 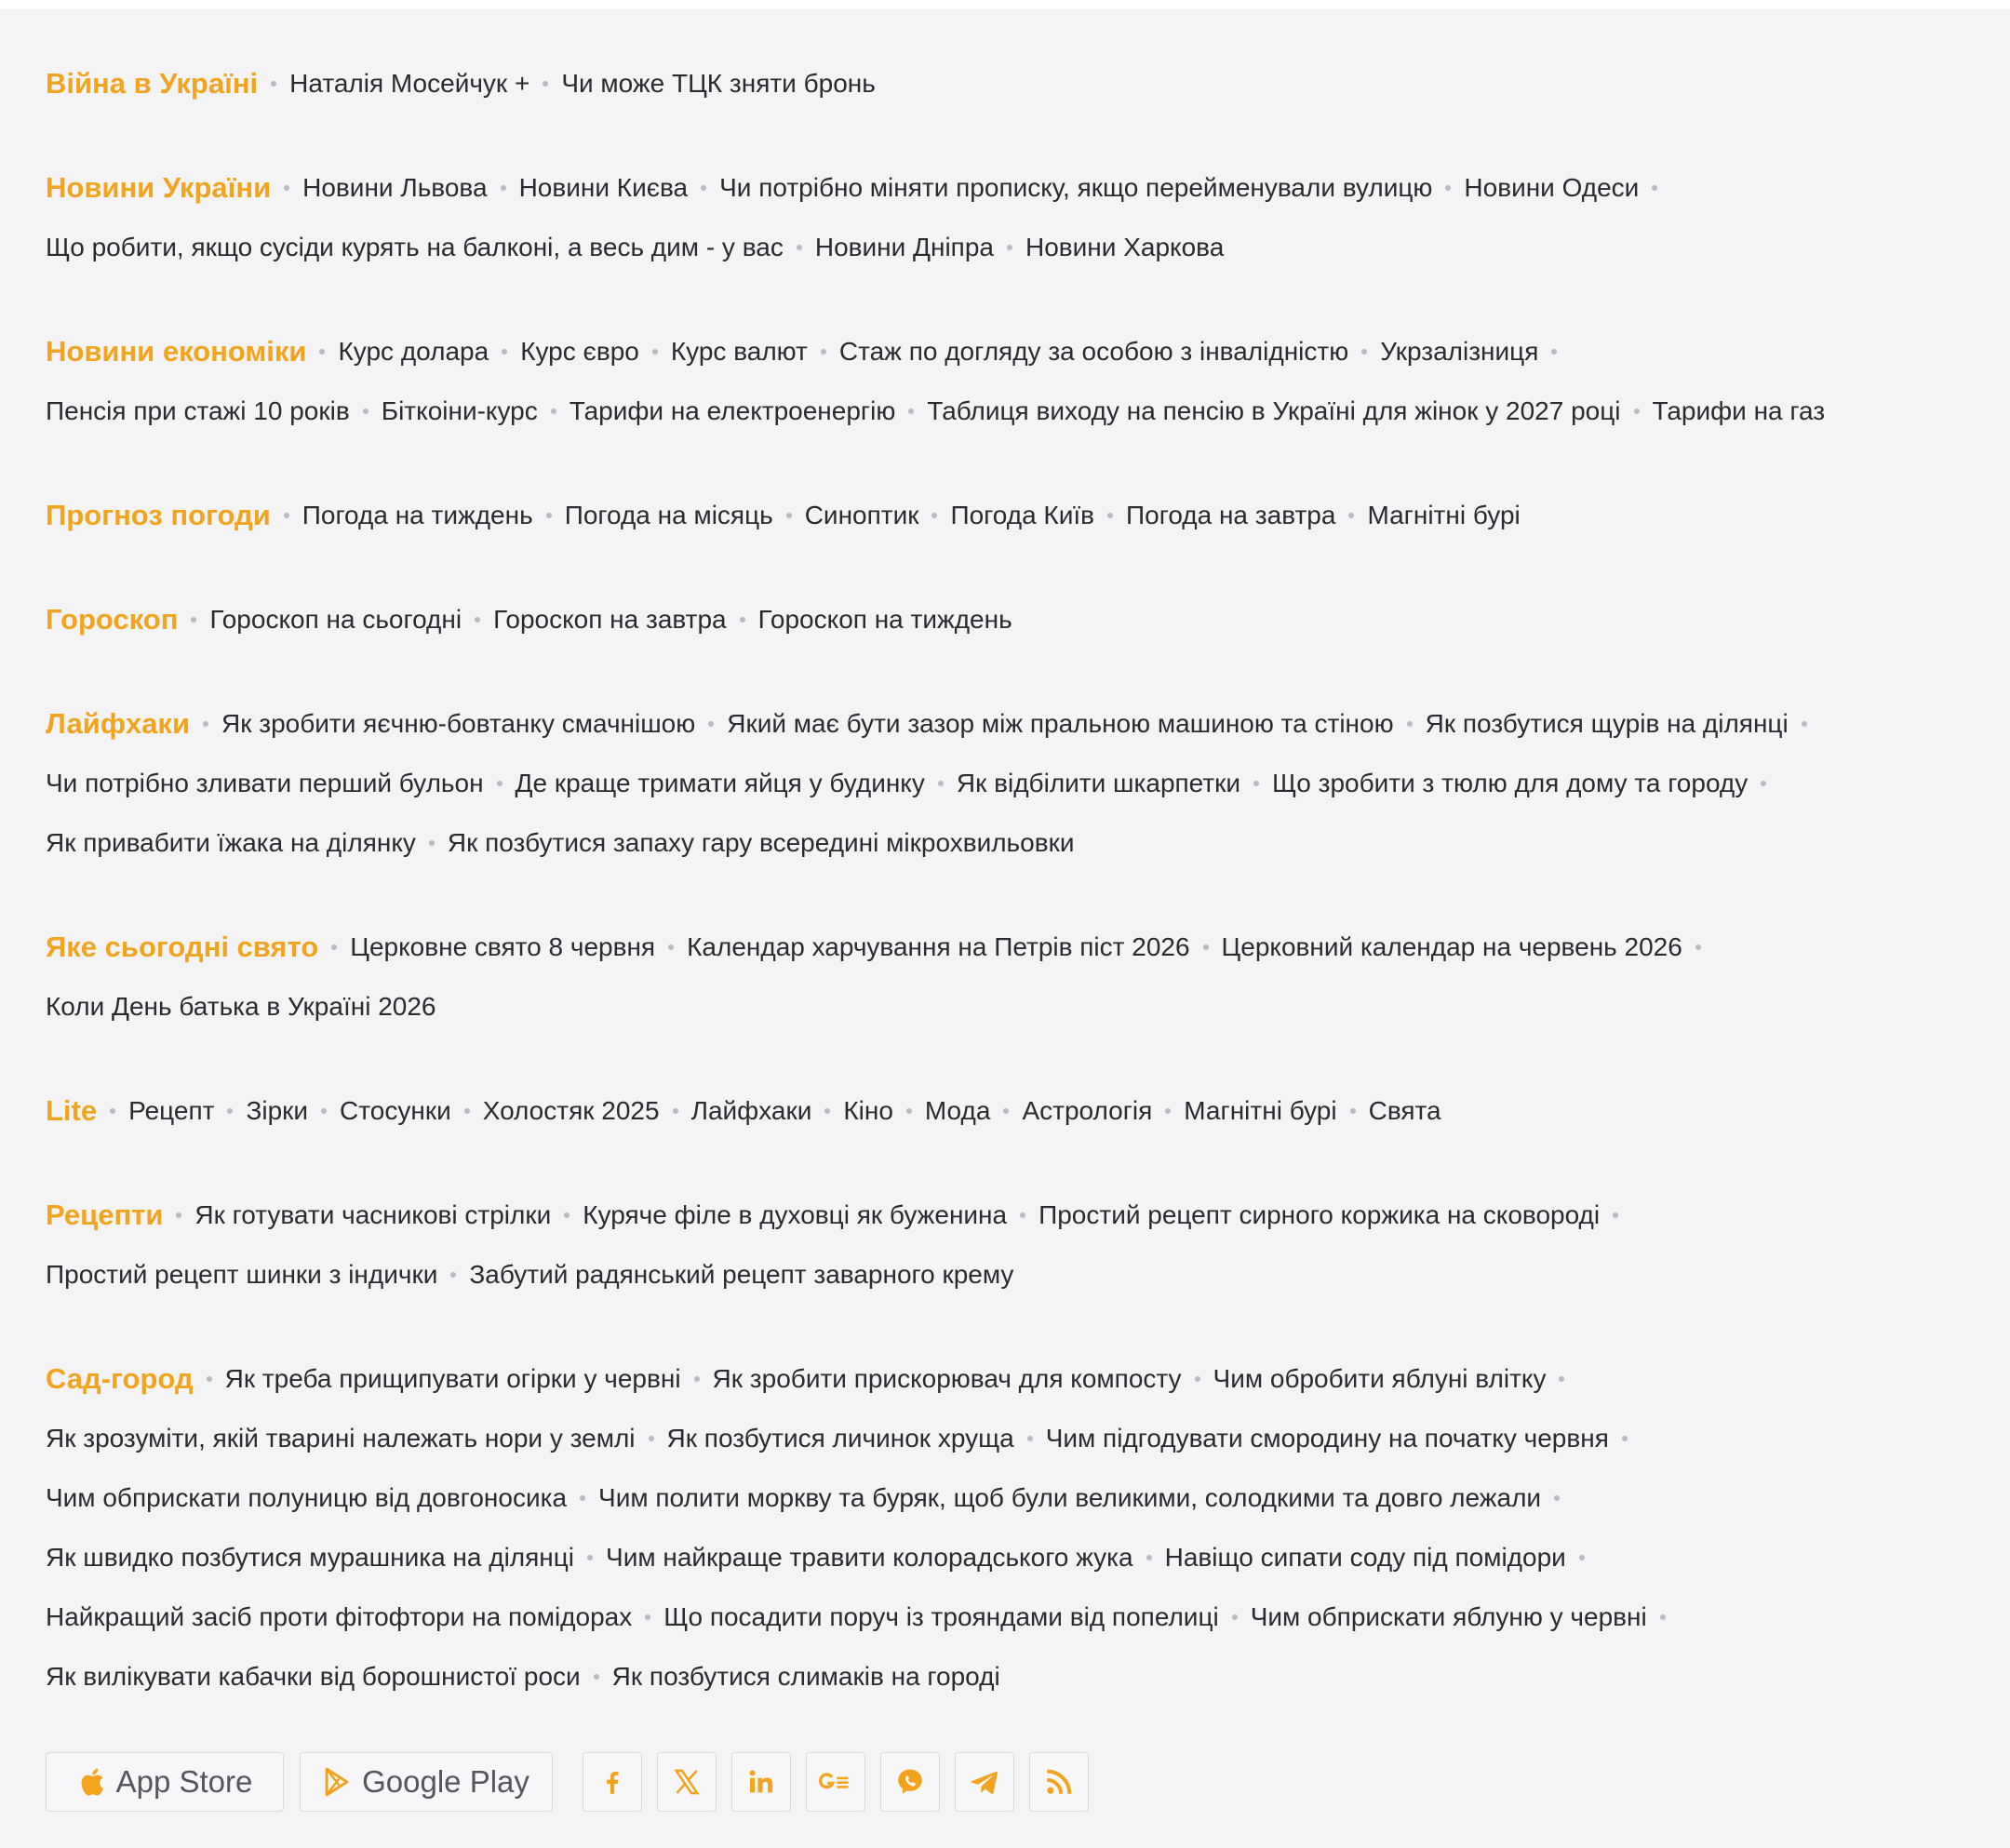 I want to click on category-title-link: Лайфхаки, so click(x=118, y=724).